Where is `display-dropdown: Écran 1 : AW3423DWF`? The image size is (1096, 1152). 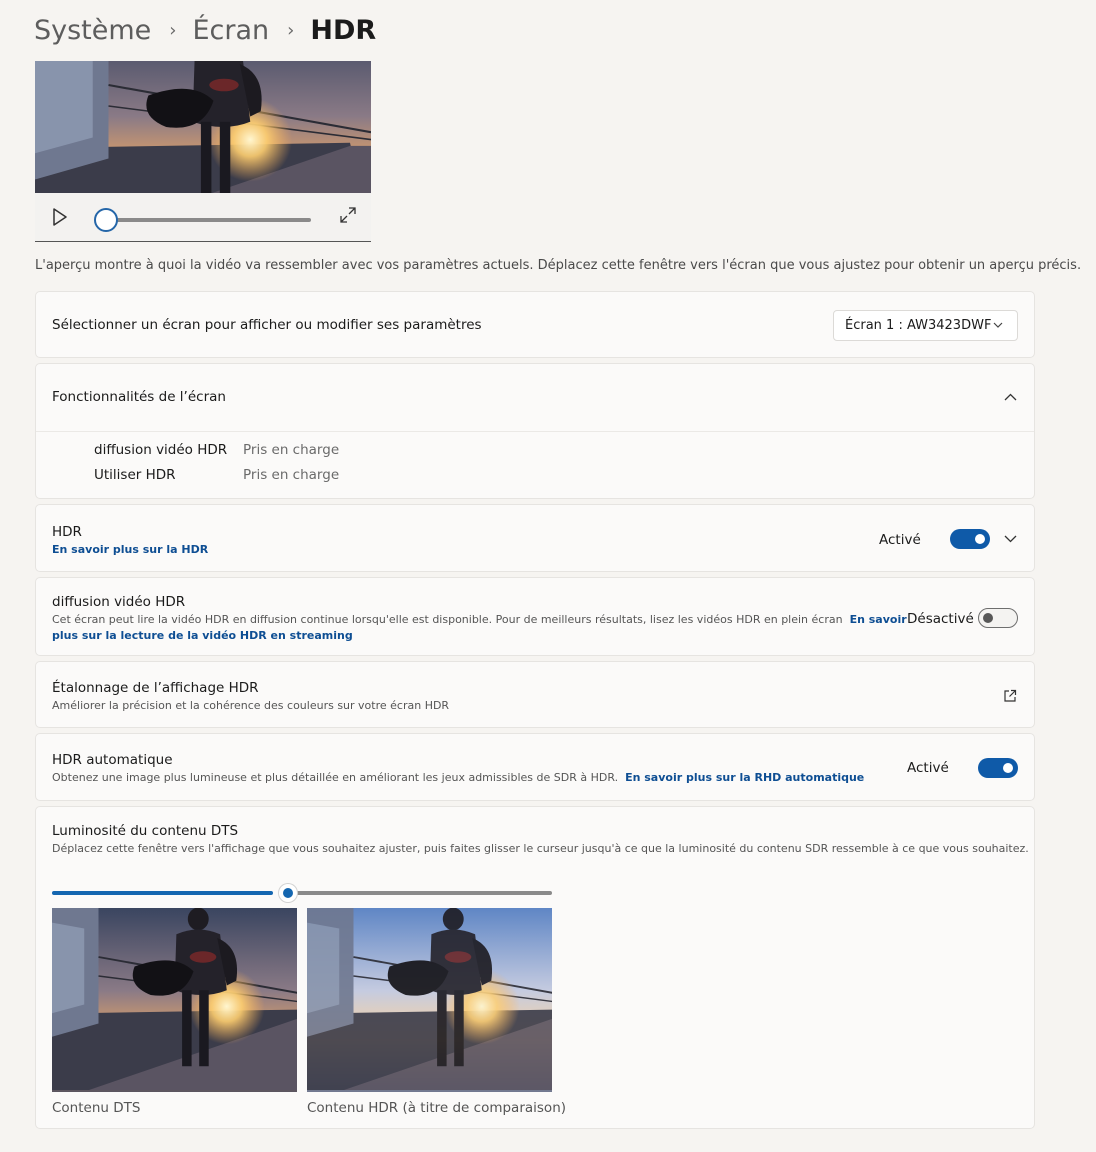
display-dropdown: Écran 1 : AW3423DWF is located at coordinates (925, 325).